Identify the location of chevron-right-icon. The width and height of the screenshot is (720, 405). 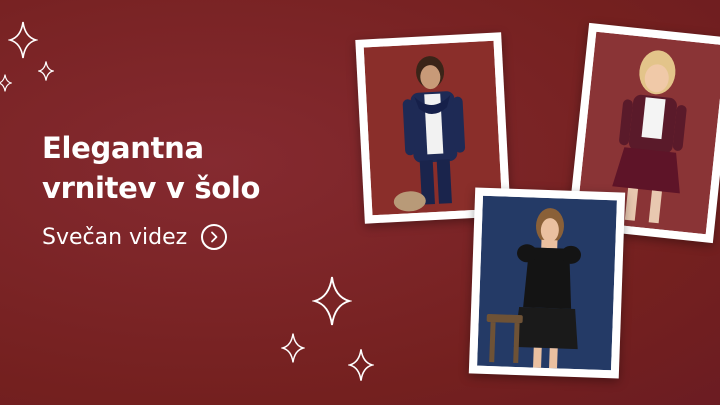
(214, 237).